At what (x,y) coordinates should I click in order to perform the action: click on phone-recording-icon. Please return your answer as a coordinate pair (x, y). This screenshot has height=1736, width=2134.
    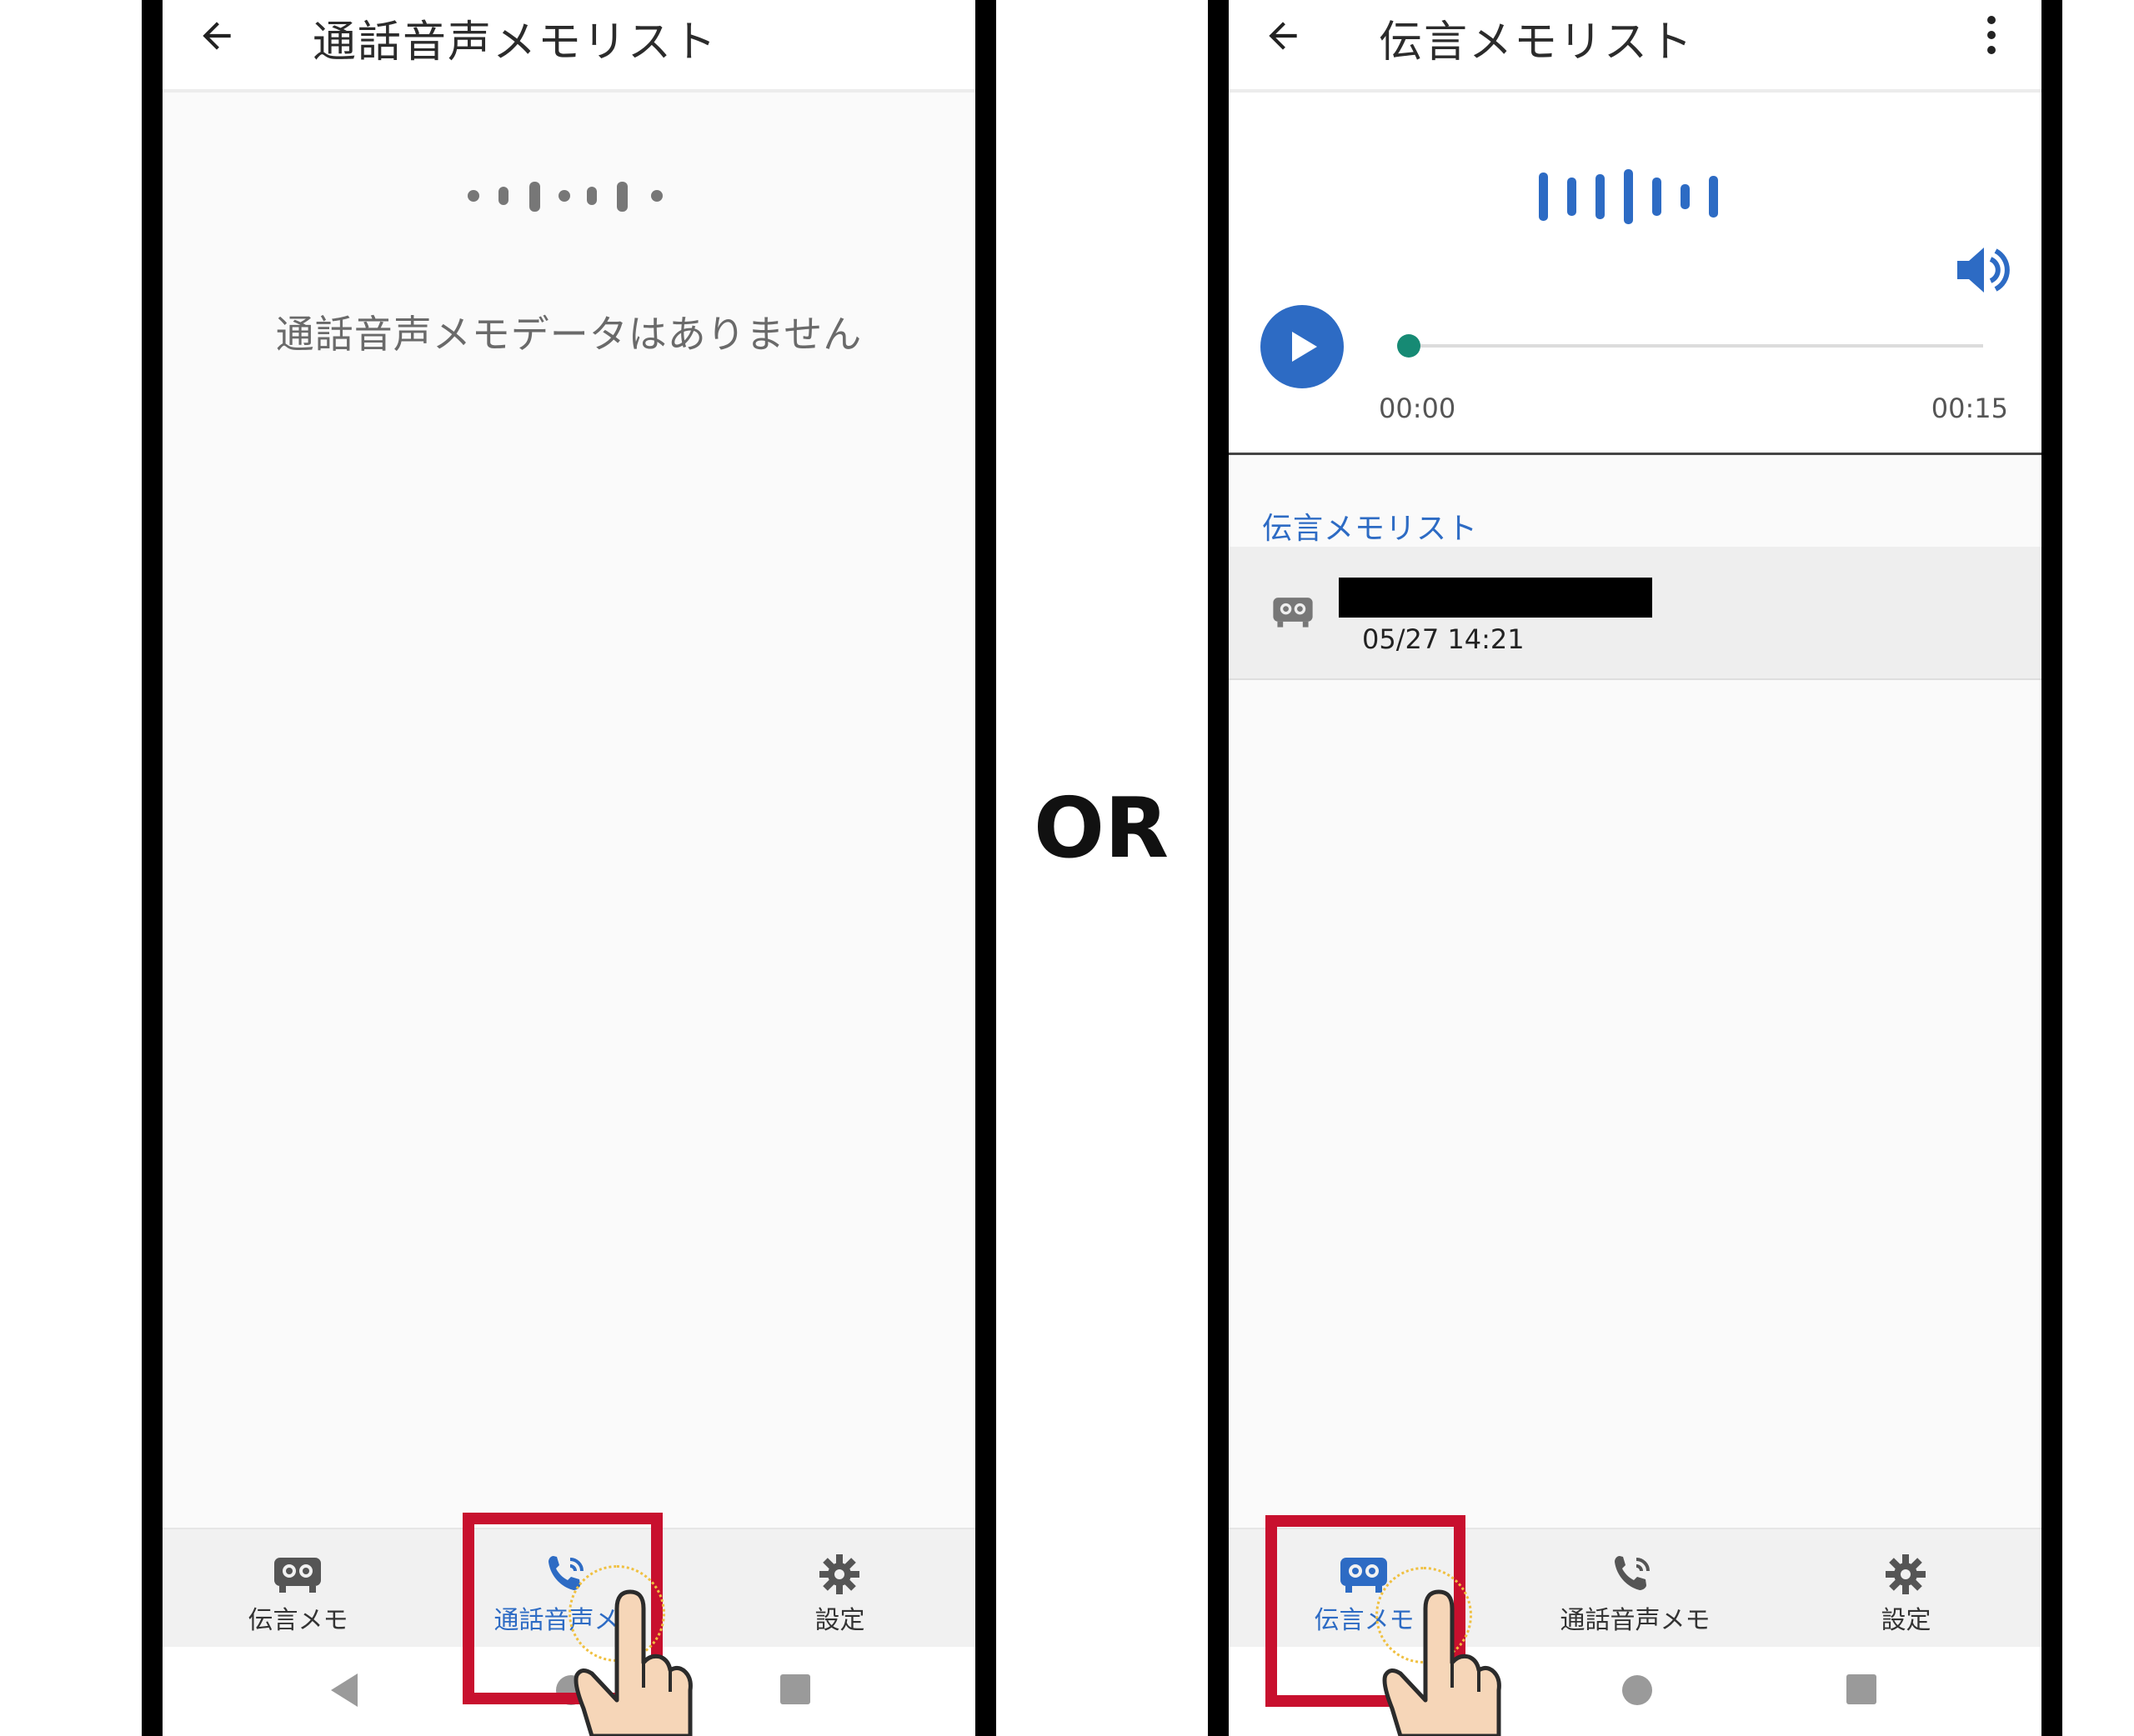
    Looking at the image, I should click on (1632, 1573).